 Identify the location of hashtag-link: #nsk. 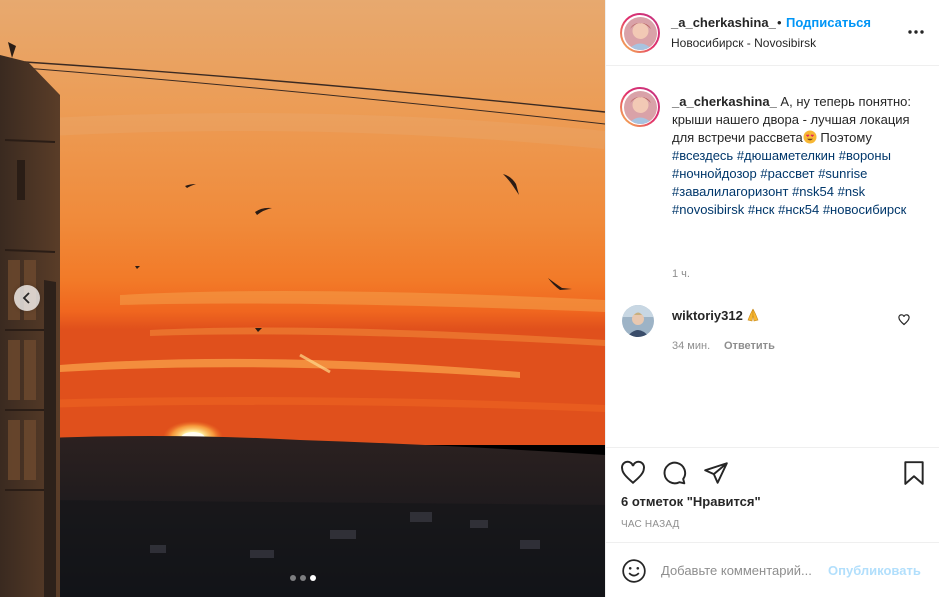
(851, 191).